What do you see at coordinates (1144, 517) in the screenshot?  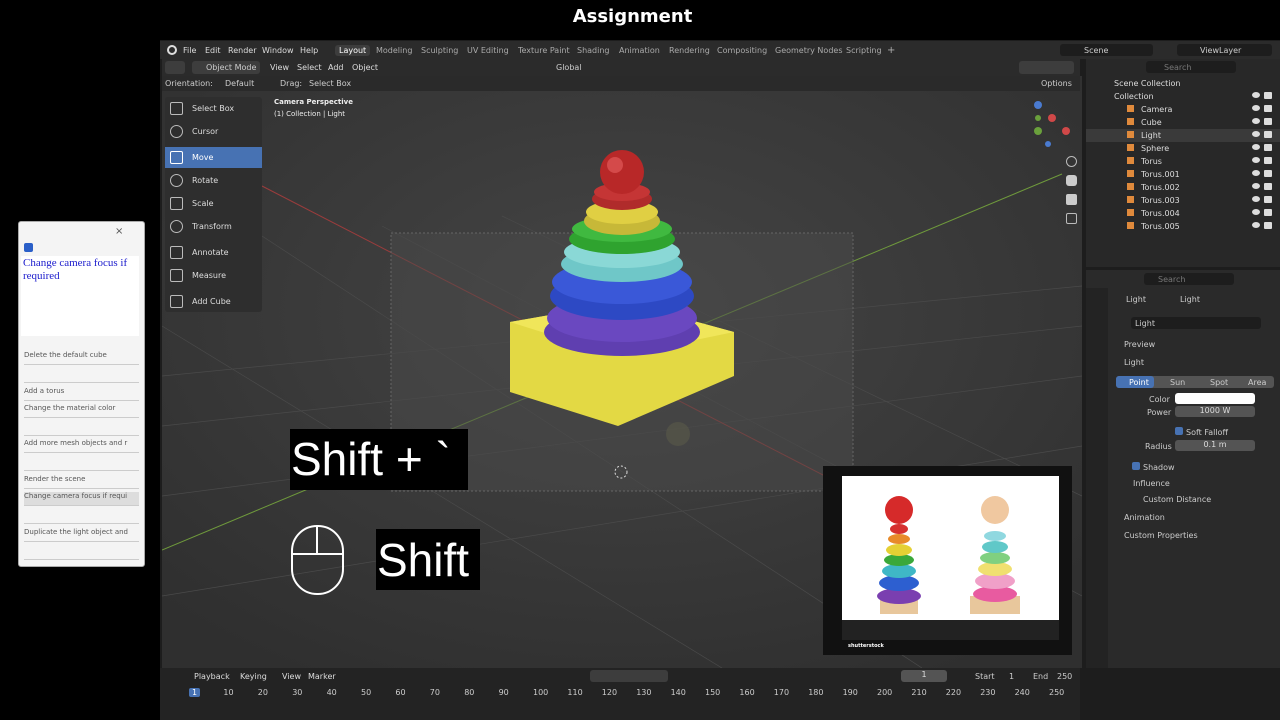 I see `panel-animation: Animation` at bounding box center [1144, 517].